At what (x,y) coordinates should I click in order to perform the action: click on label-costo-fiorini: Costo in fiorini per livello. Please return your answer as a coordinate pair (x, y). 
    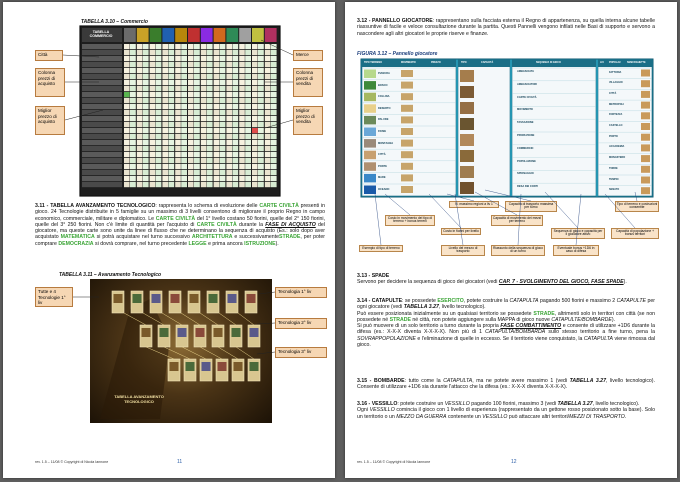
    Looking at the image, I should click on (461, 231).